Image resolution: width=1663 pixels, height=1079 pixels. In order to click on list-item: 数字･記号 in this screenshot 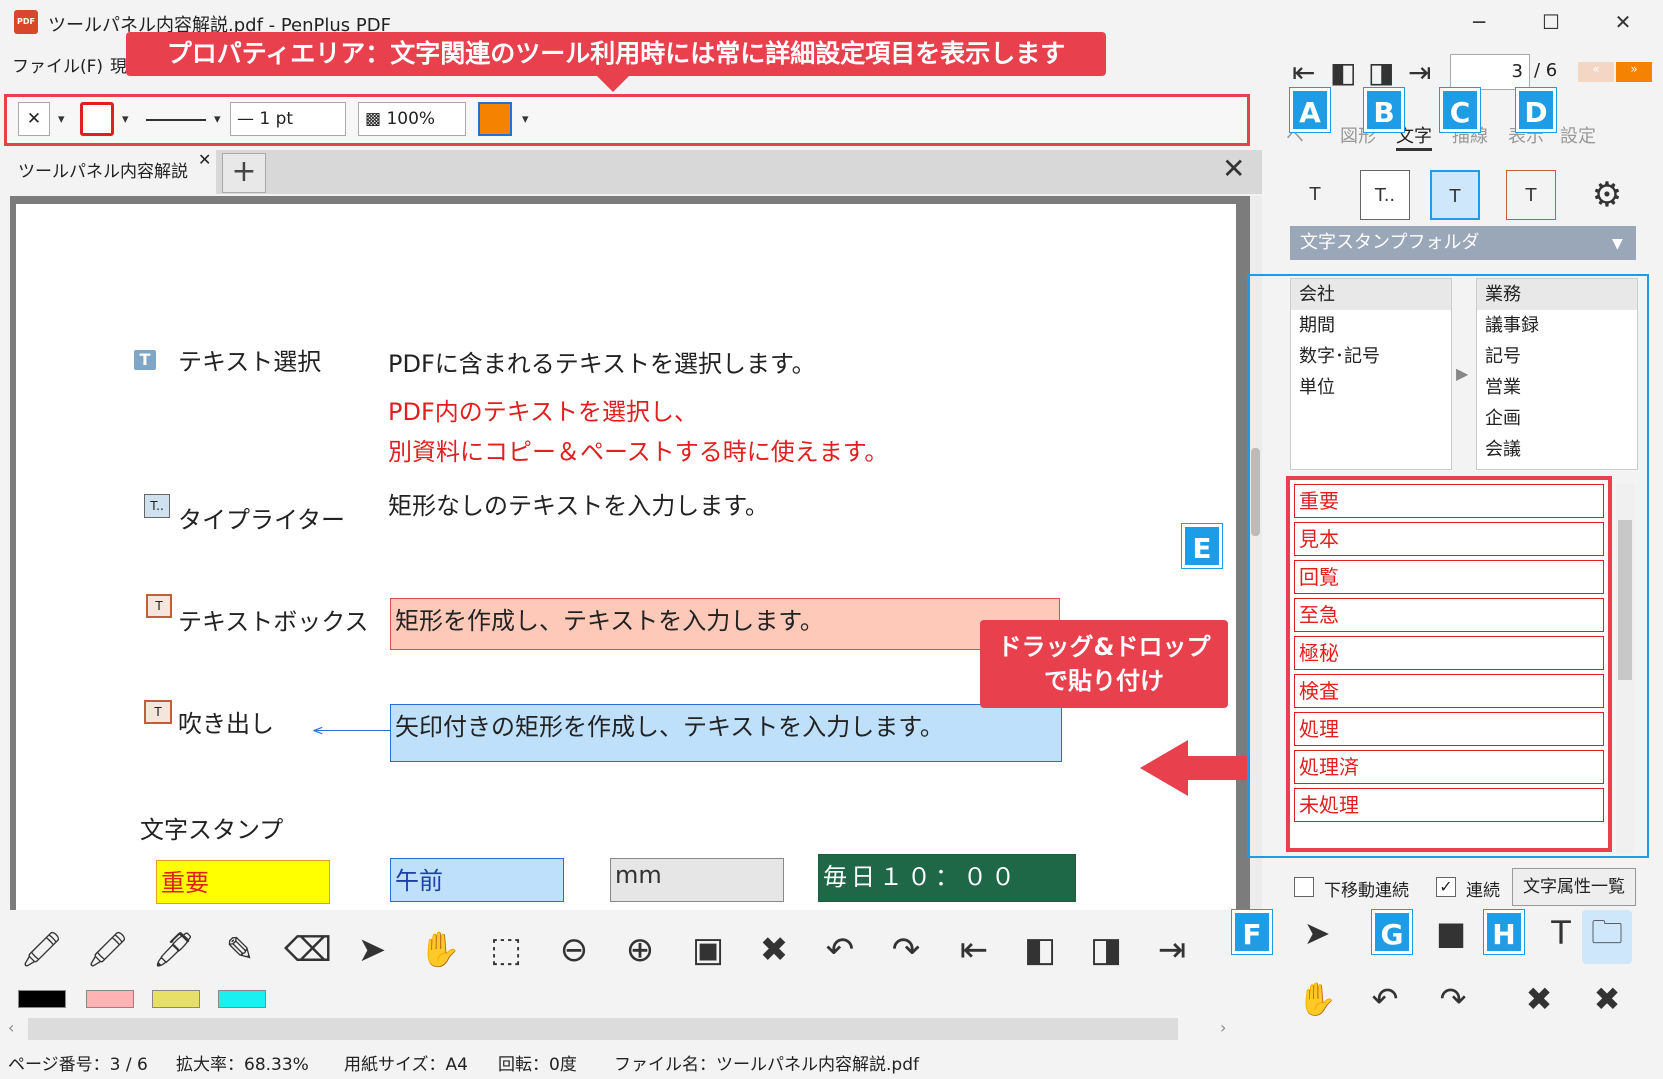, I will do `click(1371, 356)`.